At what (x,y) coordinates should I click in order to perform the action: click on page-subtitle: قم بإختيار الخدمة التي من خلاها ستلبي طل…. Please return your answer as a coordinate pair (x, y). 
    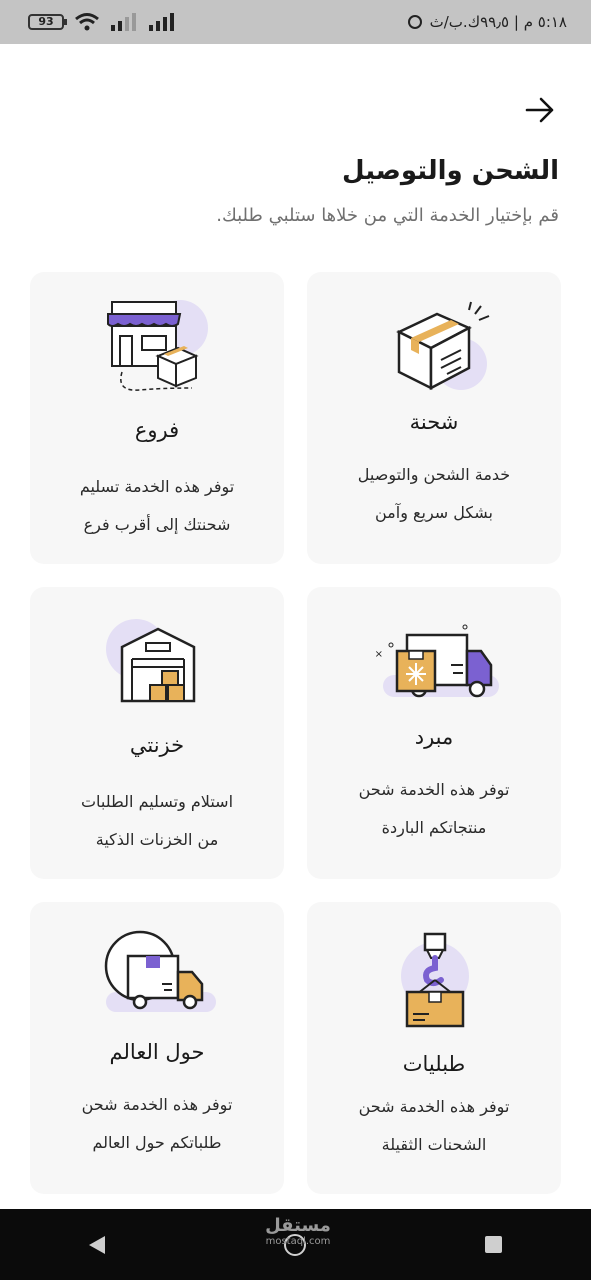
    Looking at the image, I should click on (387, 215).